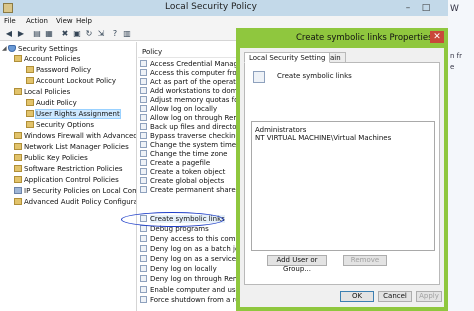  What do you see at coordinates (429, 296) in the screenshot?
I see `apply-button: Apply` at bounding box center [429, 296].